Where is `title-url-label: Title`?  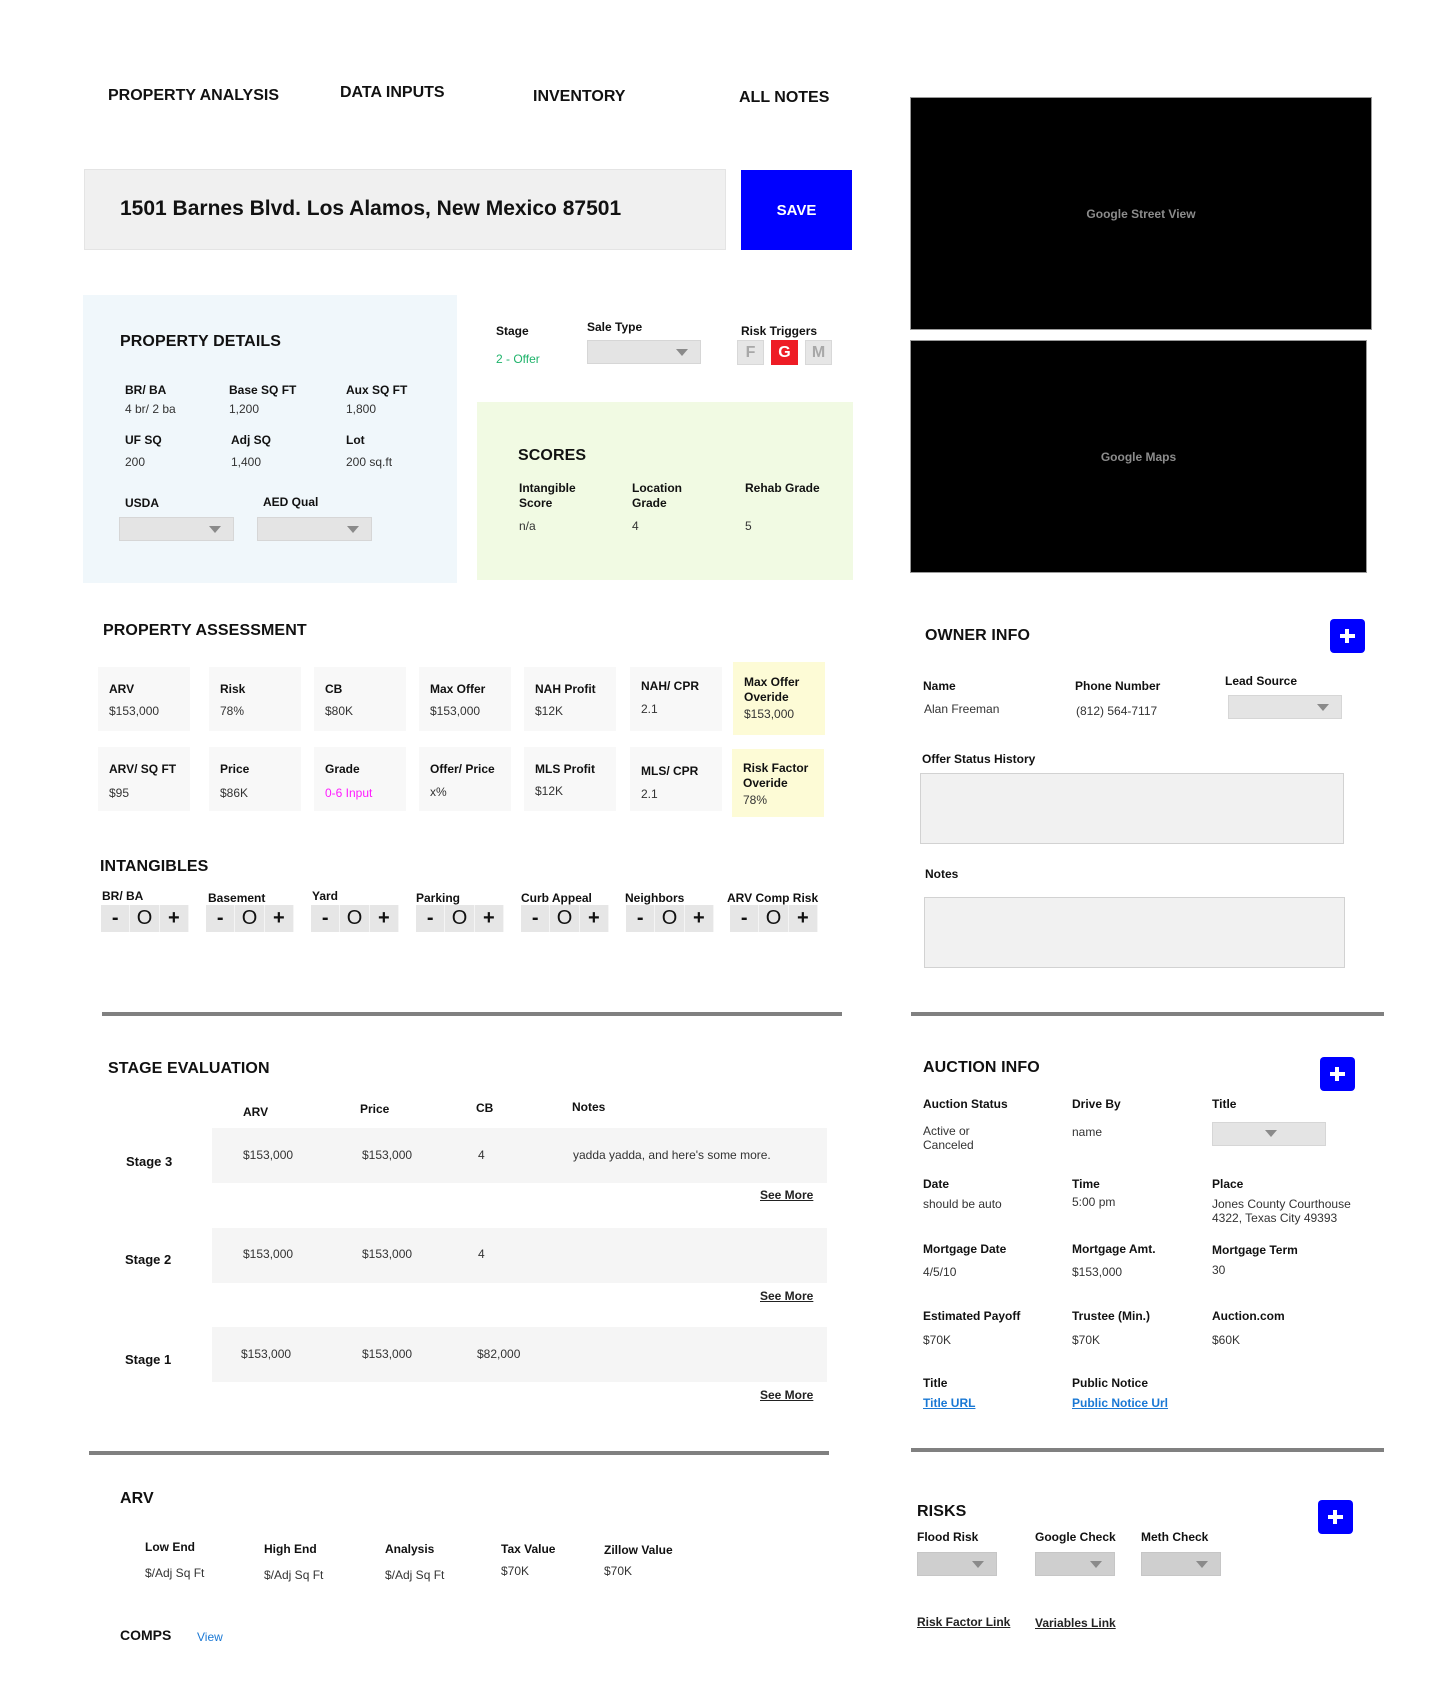 title-url-label: Title is located at coordinates (935, 1383).